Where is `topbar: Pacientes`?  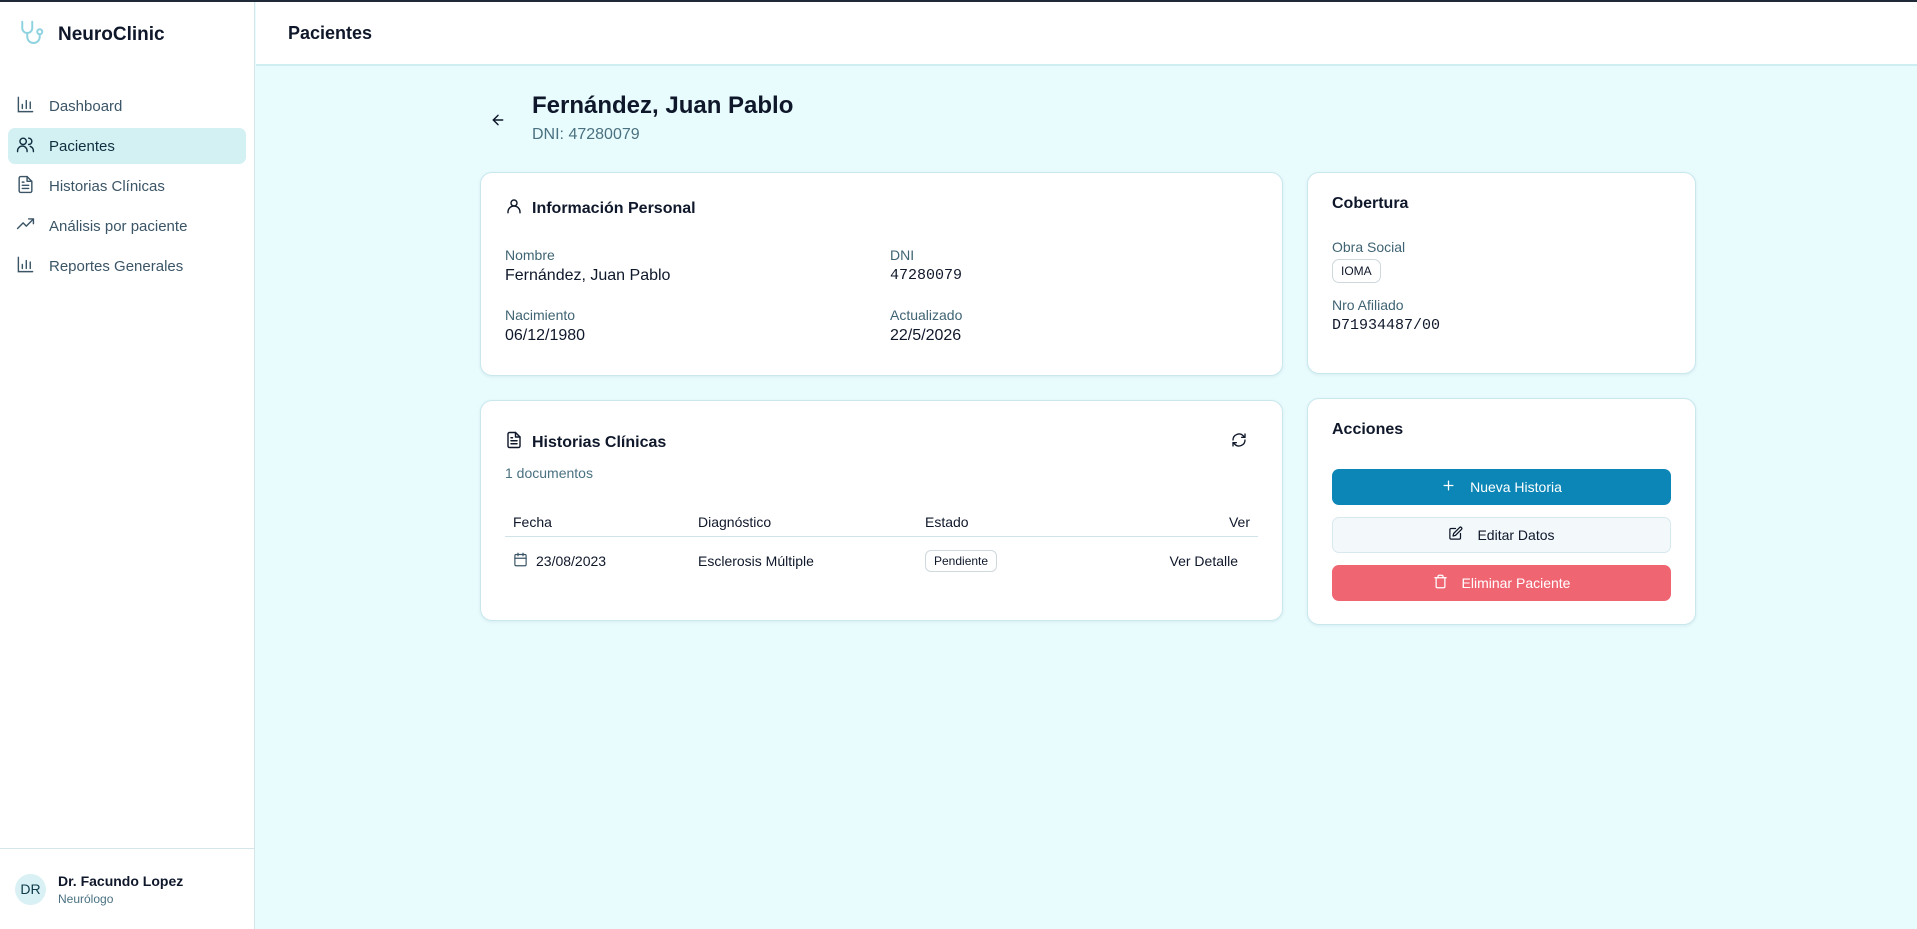 topbar: Pacientes is located at coordinates (1086, 34).